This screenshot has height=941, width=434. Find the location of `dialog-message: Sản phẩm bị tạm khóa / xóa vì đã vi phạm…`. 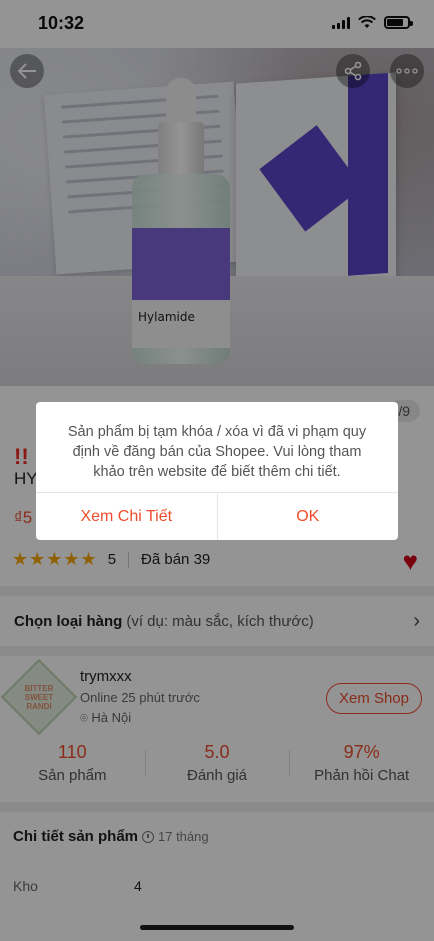

dialog-message: Sản phẩm bị tạm khóa / xóa vì đã vi phạm… is located at coordinates (217, 452).